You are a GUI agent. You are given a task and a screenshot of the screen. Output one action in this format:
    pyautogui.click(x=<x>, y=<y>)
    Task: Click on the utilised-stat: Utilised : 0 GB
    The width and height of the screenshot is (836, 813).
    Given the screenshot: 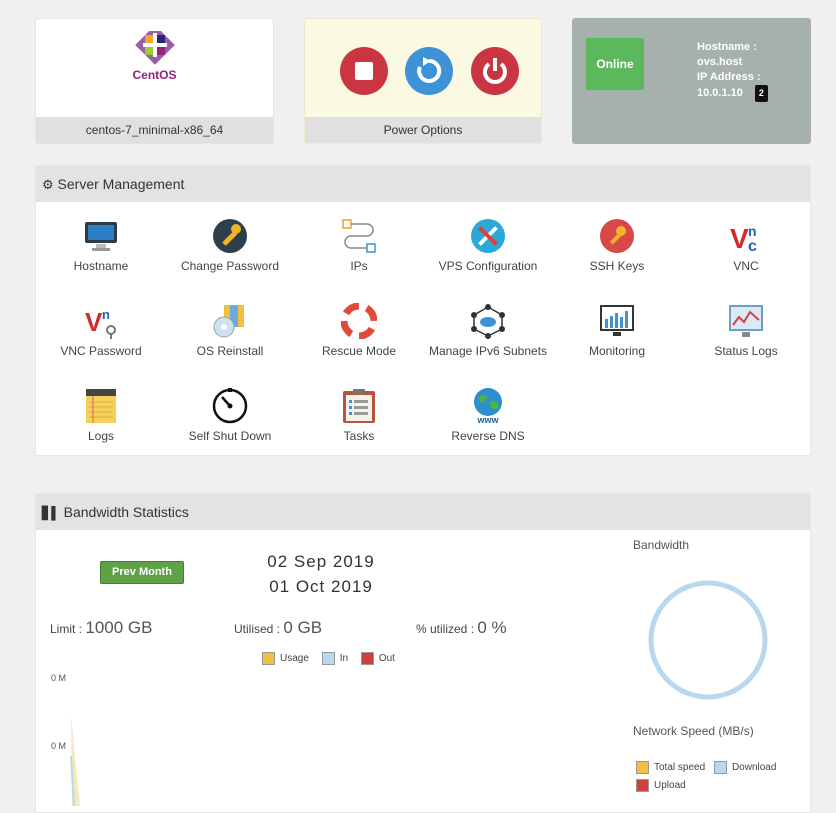 What is the action you would take?
    pyautogui.click(x=278, y=628)
    